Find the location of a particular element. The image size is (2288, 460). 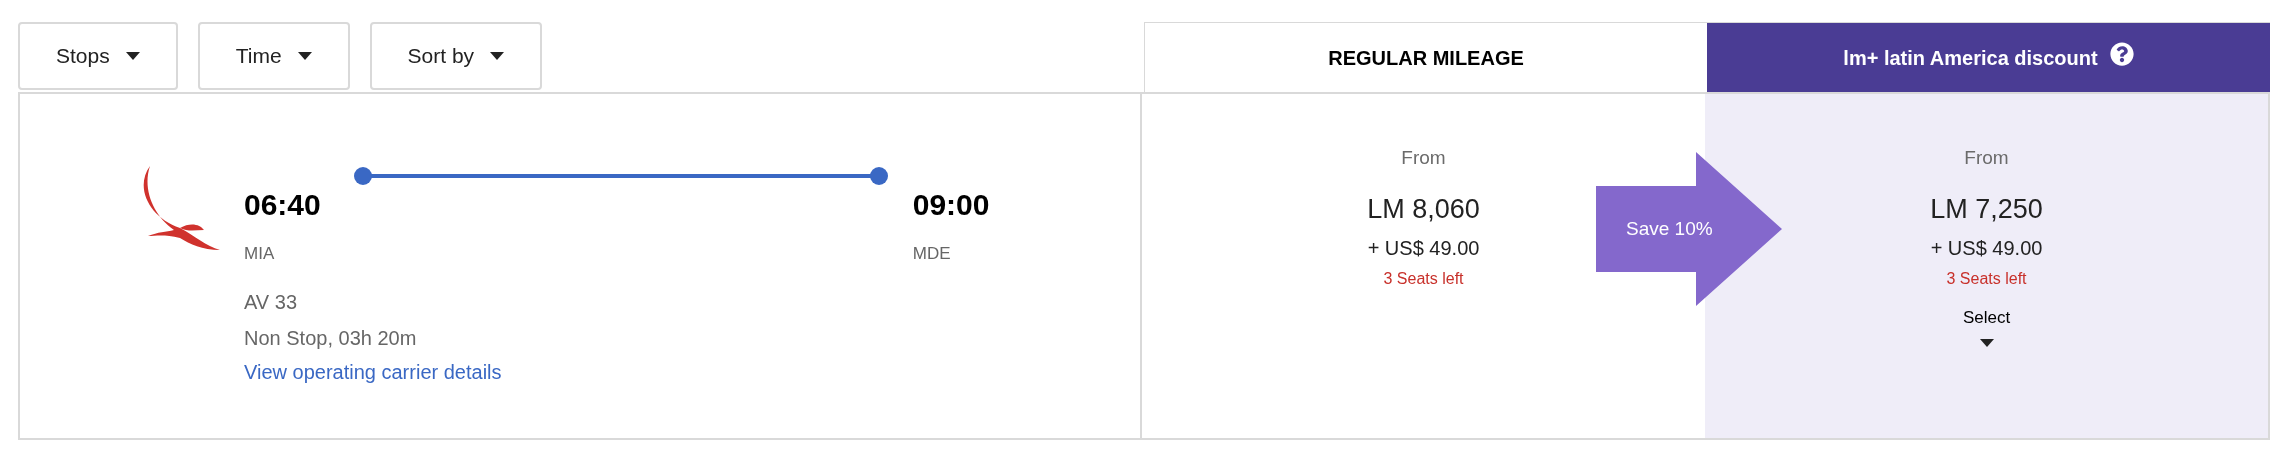

filter-dropdown: Stops is located at coordinates (98, 56).